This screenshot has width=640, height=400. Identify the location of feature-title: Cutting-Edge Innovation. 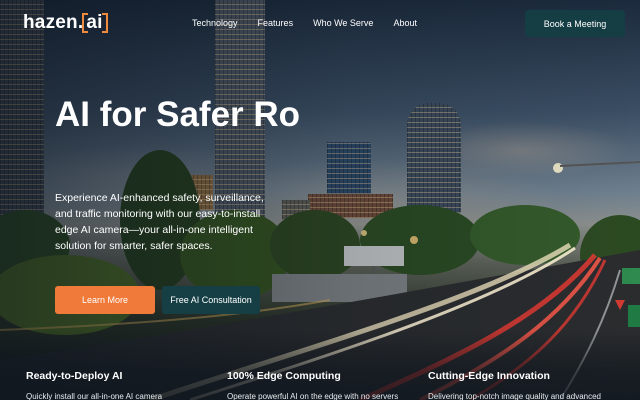
(489, 376).